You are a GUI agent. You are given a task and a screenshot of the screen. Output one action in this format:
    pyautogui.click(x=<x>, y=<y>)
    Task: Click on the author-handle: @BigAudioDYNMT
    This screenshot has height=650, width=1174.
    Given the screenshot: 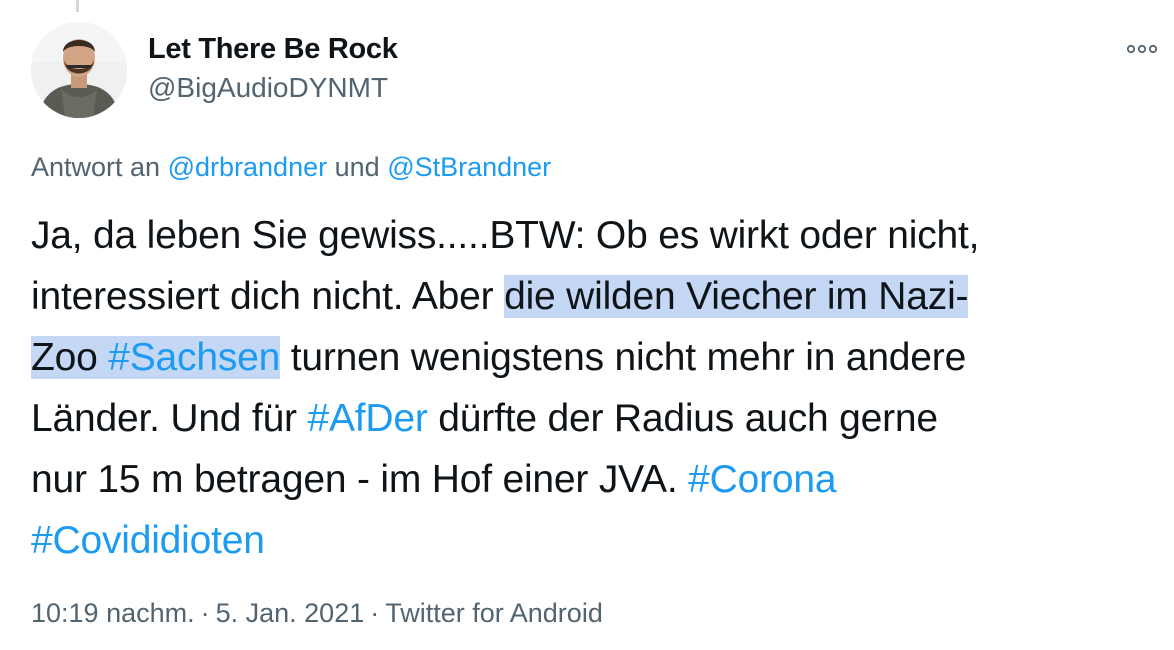 What is the action you would take?
    pyautogui.click(x=268, y=88)
    